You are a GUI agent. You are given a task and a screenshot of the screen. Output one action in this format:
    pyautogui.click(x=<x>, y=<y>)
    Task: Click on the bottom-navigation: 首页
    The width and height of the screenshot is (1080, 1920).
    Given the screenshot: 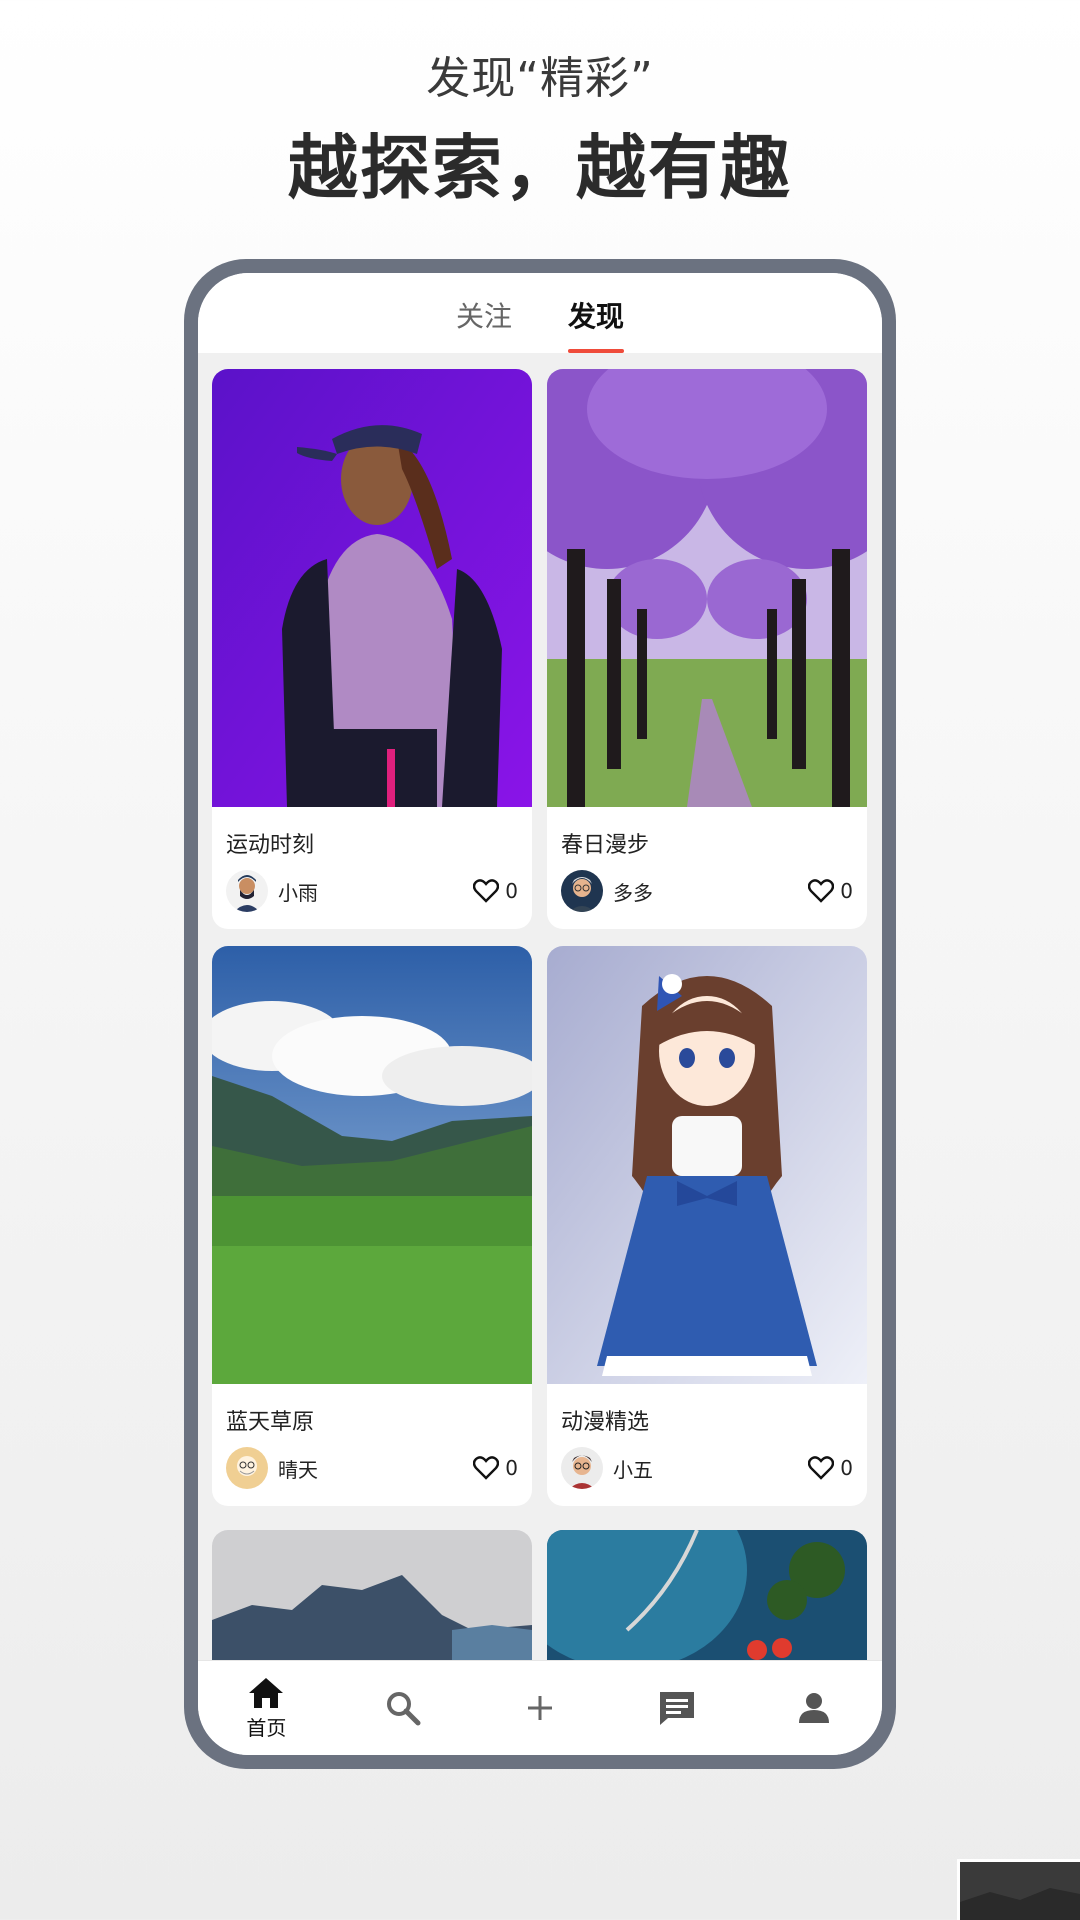 What is the action you would take?
    pyautogui.click(x=540, y=1707)
    